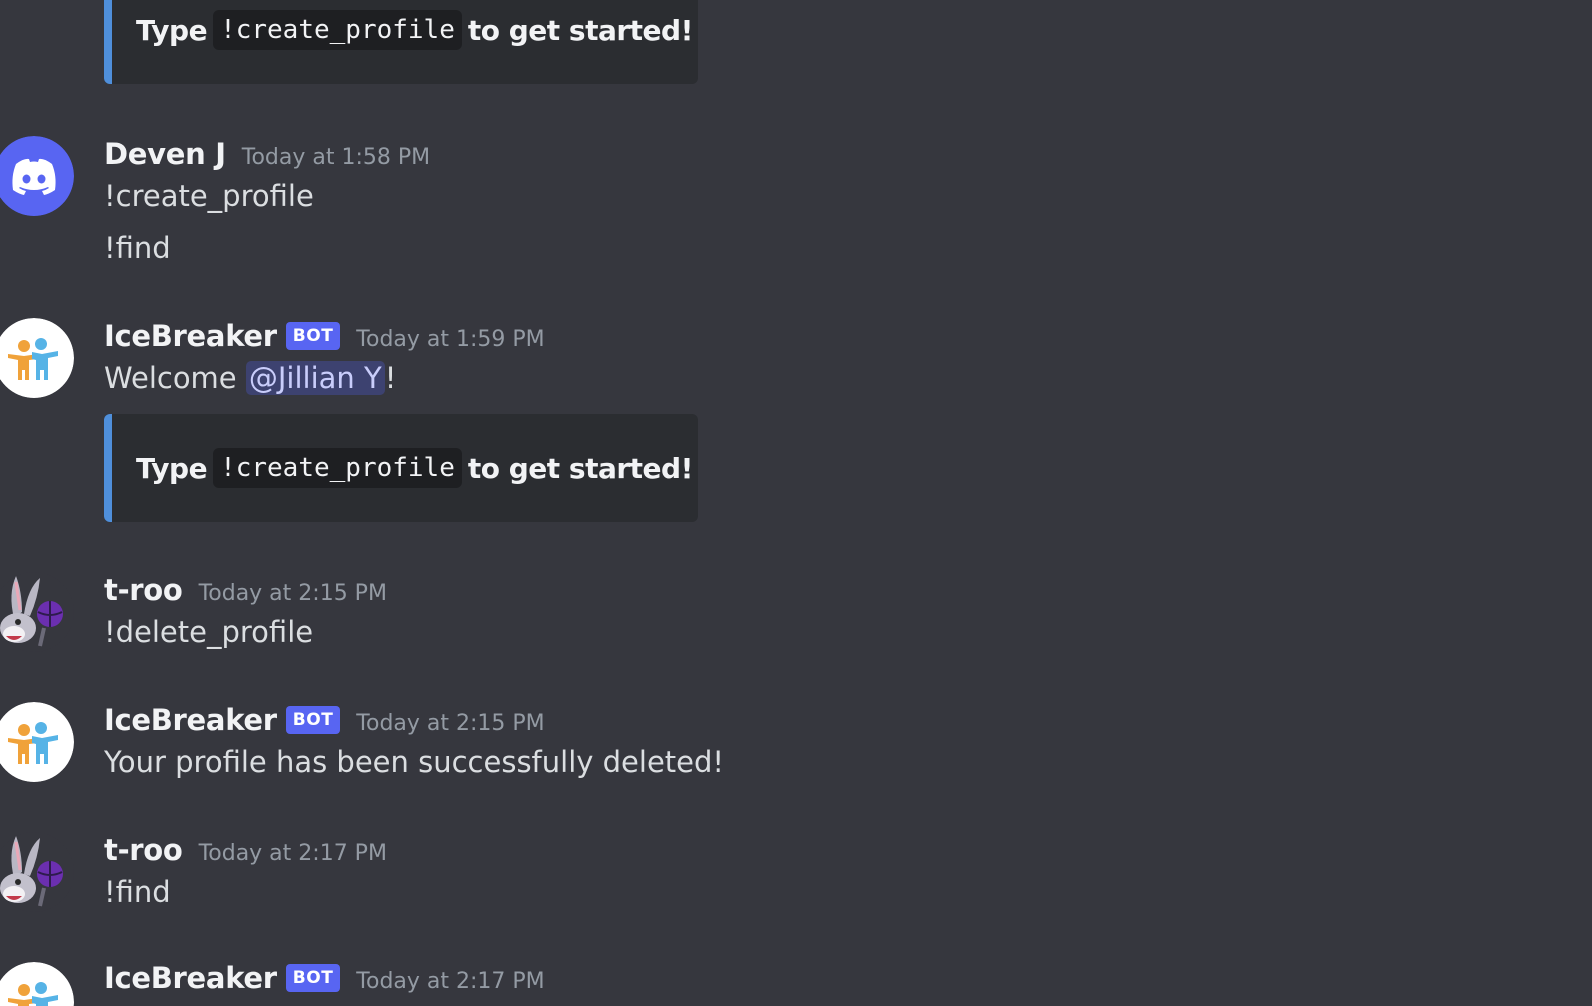 This screenshot has width=1592, height=1006. I want to click on message-text: !create_profile, so click(209, 196).